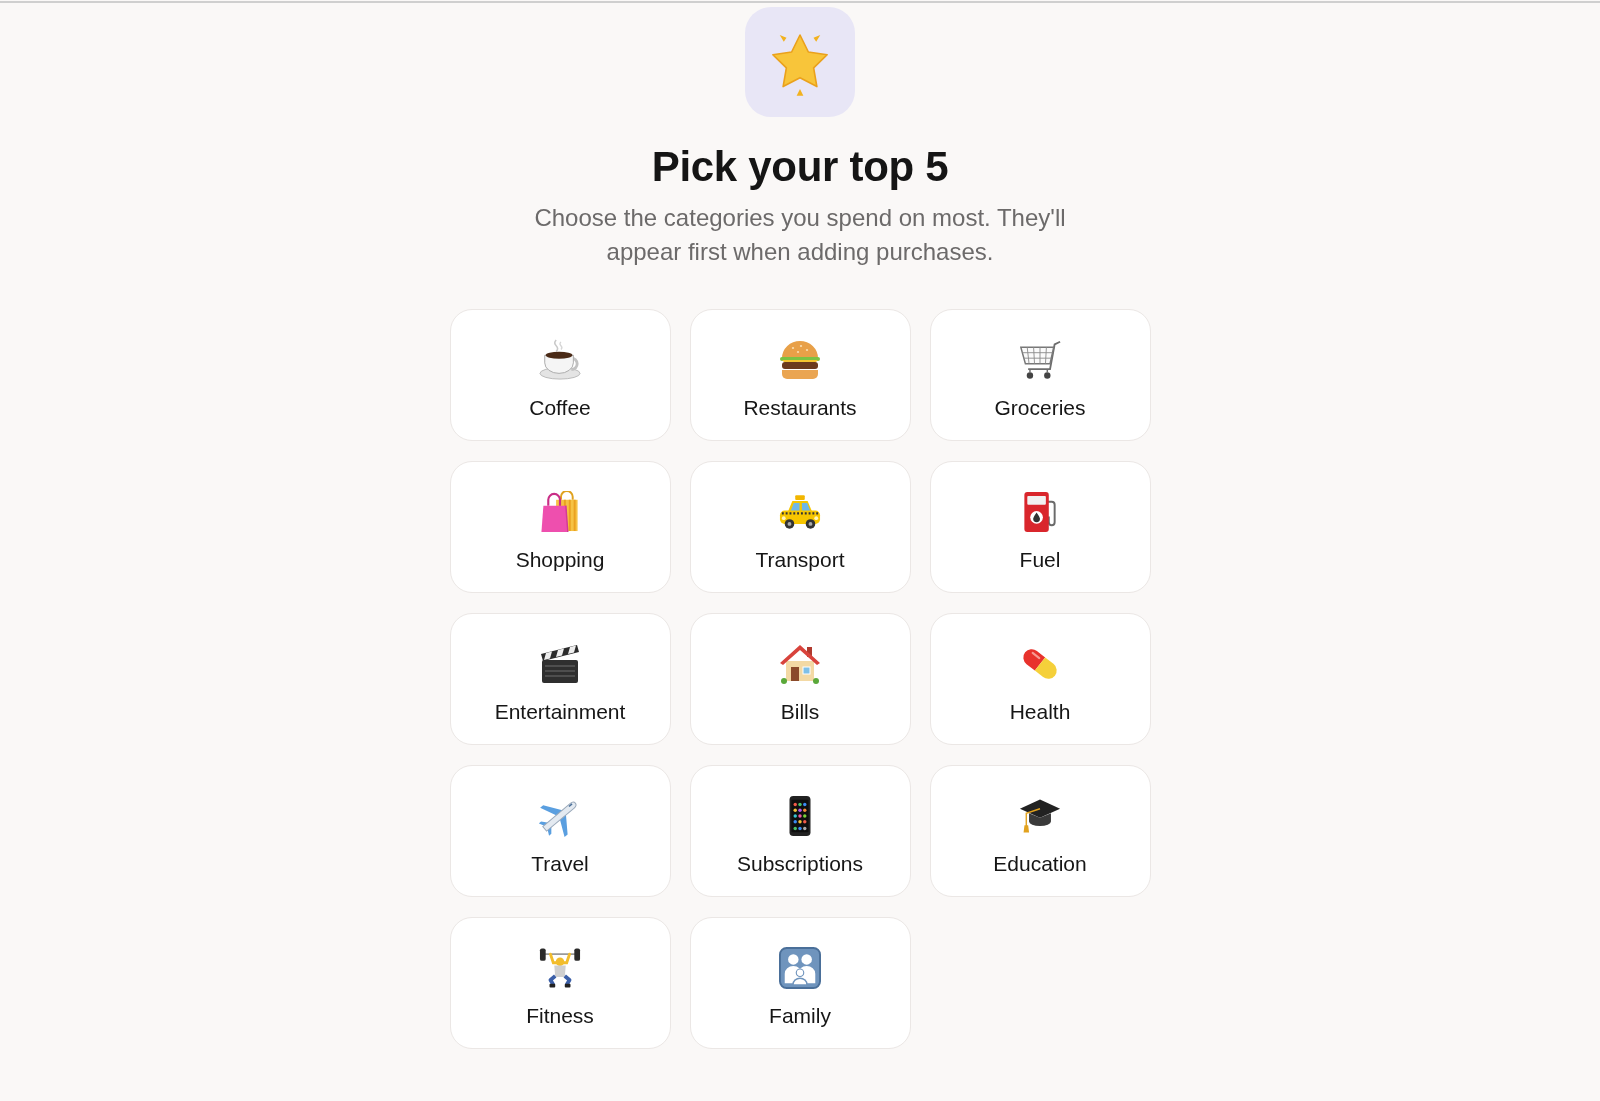  I want to click on category-card: Transport, so click(800, 527).